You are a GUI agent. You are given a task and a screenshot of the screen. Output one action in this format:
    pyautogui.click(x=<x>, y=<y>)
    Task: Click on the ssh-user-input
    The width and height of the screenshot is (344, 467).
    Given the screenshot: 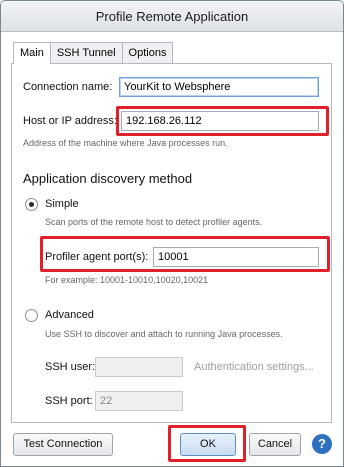 What is the action you would take?
    pyautogui.click(x=139, y=367)
    